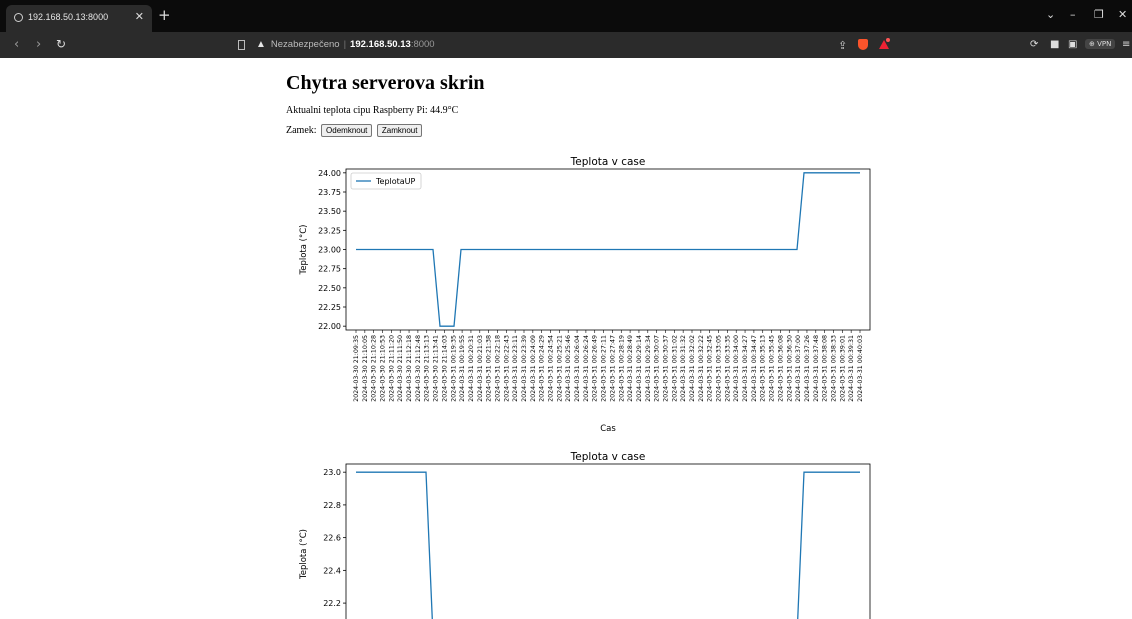 This screenshot has height=619, width=1132. Describe the element at coordinates (533, 368) in the screenshot. I see `chart-up-xtick-label: 2024-03-31 00:24:09` at that location.